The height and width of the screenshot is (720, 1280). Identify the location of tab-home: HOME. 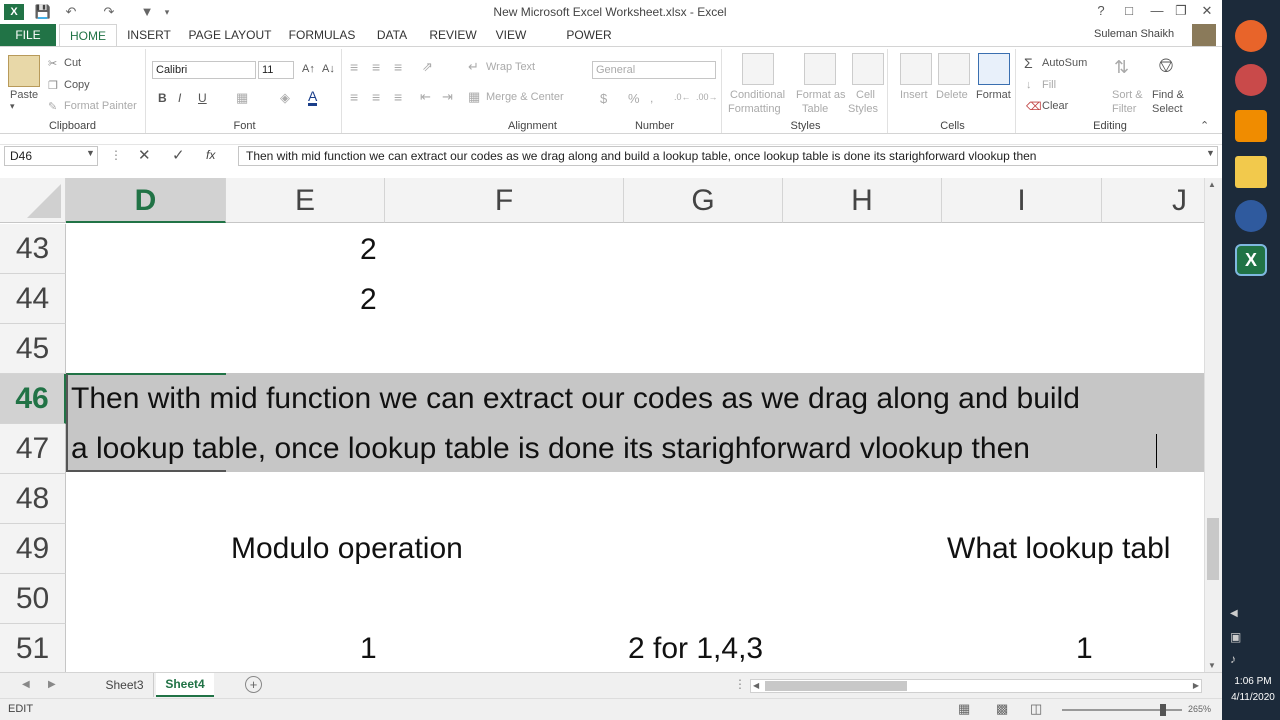
(88, 35).